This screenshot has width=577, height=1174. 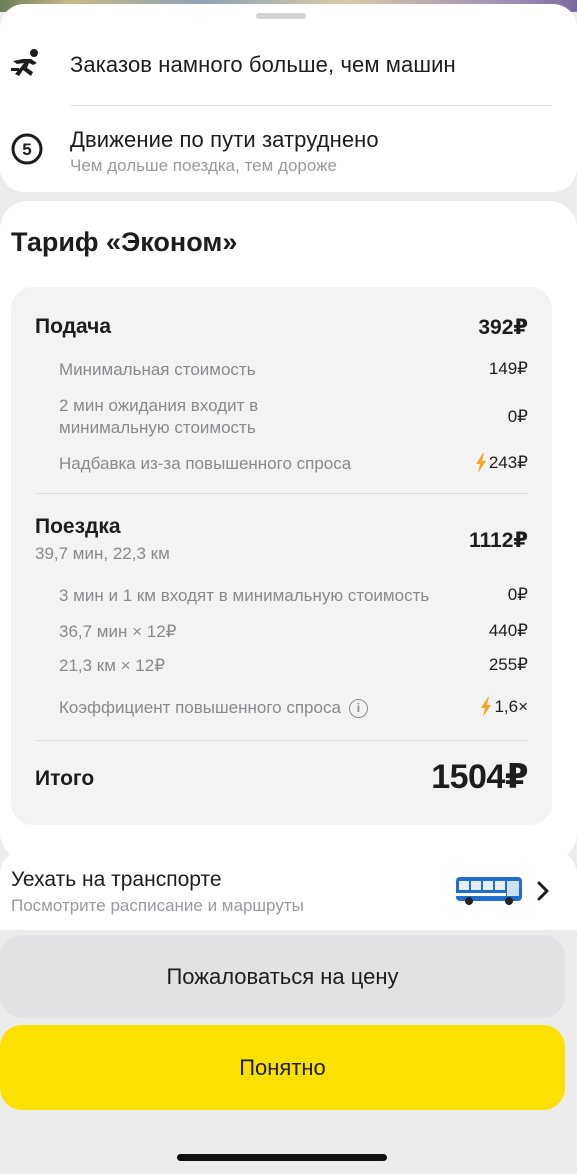 I want to click on ok-button: Понятно, so click(x=282, y=1067).